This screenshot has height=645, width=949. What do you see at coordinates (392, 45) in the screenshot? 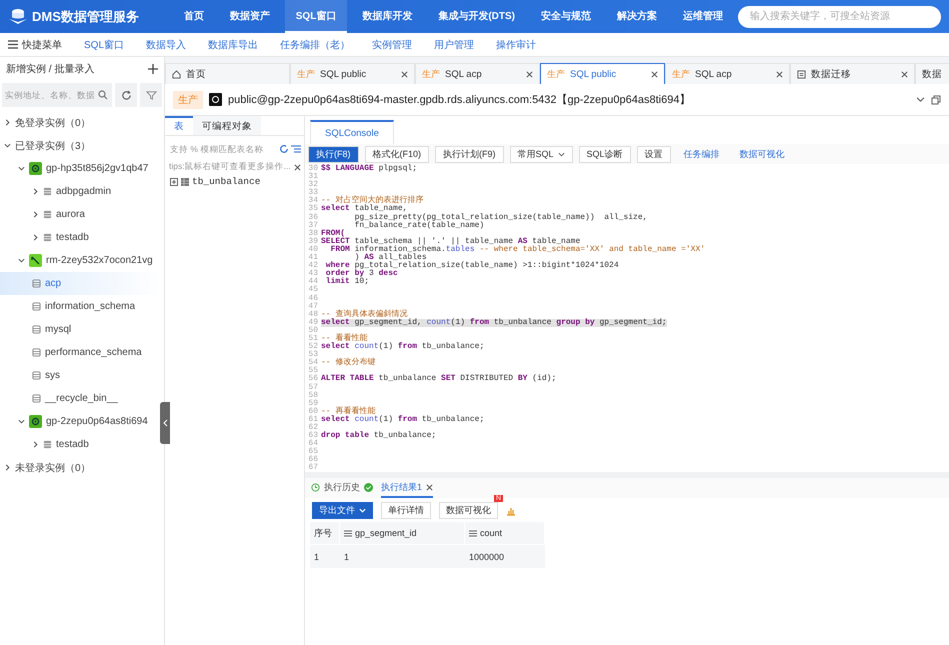
I see `quick-link: 实例管理` at bounding box center [392, 45].